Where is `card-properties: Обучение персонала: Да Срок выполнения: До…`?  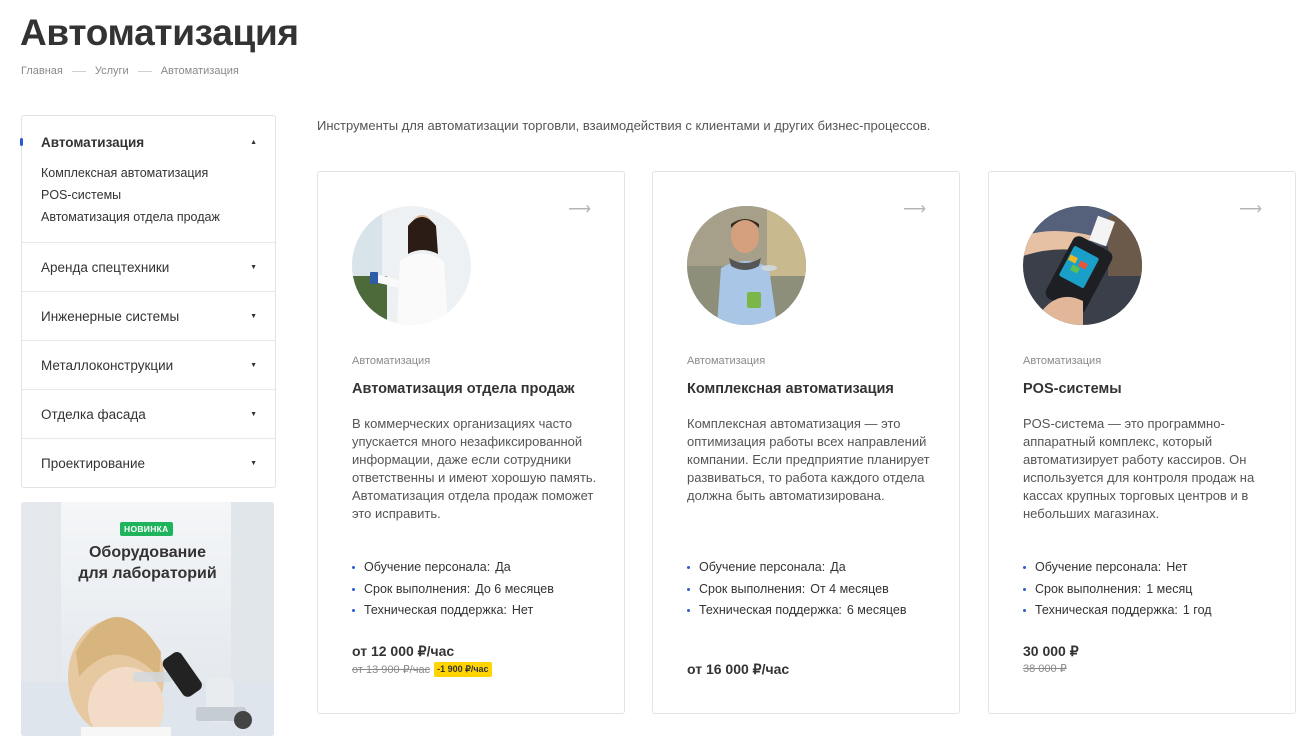 card-properties: Обучение персонала: Да Срок выполнения: До… is located at coordinates (453, 589).